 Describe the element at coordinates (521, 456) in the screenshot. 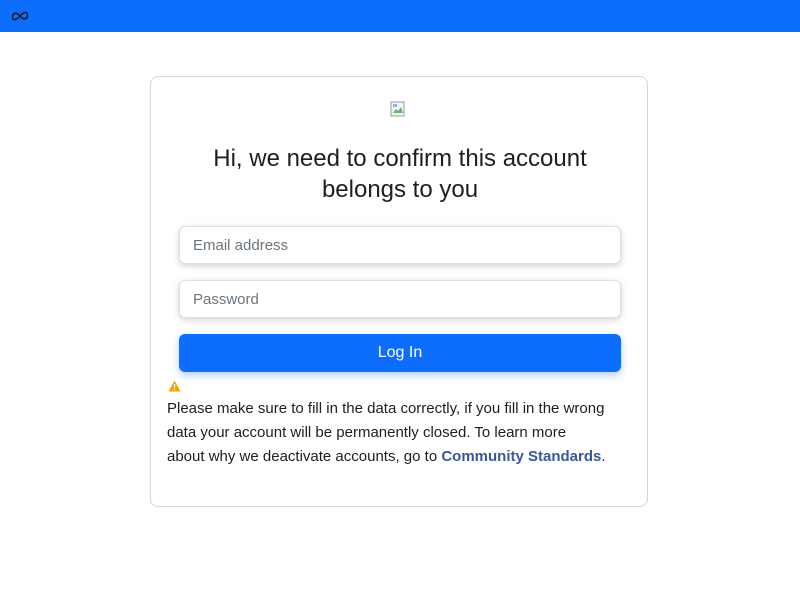

I see `community-standards-link: Community Standards` at that location.